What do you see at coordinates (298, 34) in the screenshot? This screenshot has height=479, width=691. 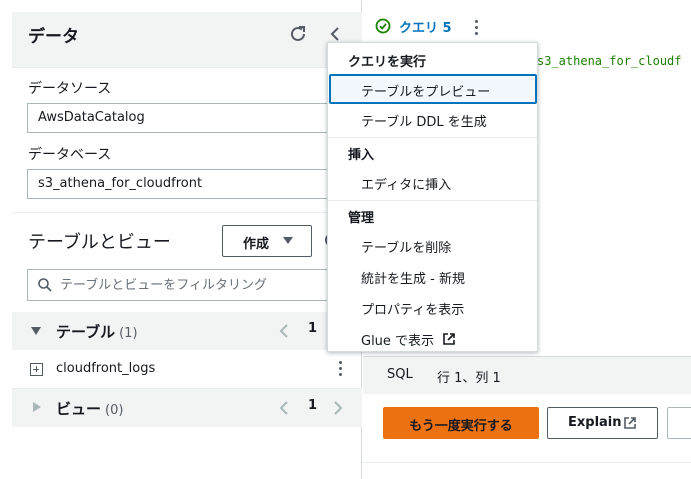 I see `refresh-icon` at bounding box center [298, 34].